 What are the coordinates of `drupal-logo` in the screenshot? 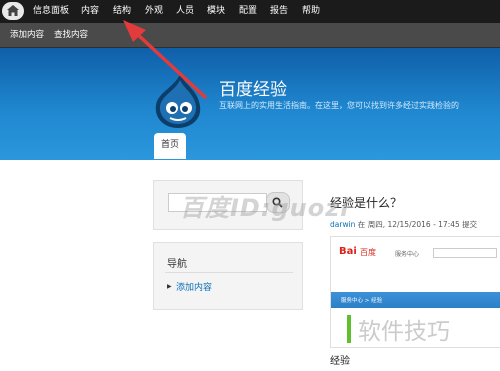 It's located at (178, 101).